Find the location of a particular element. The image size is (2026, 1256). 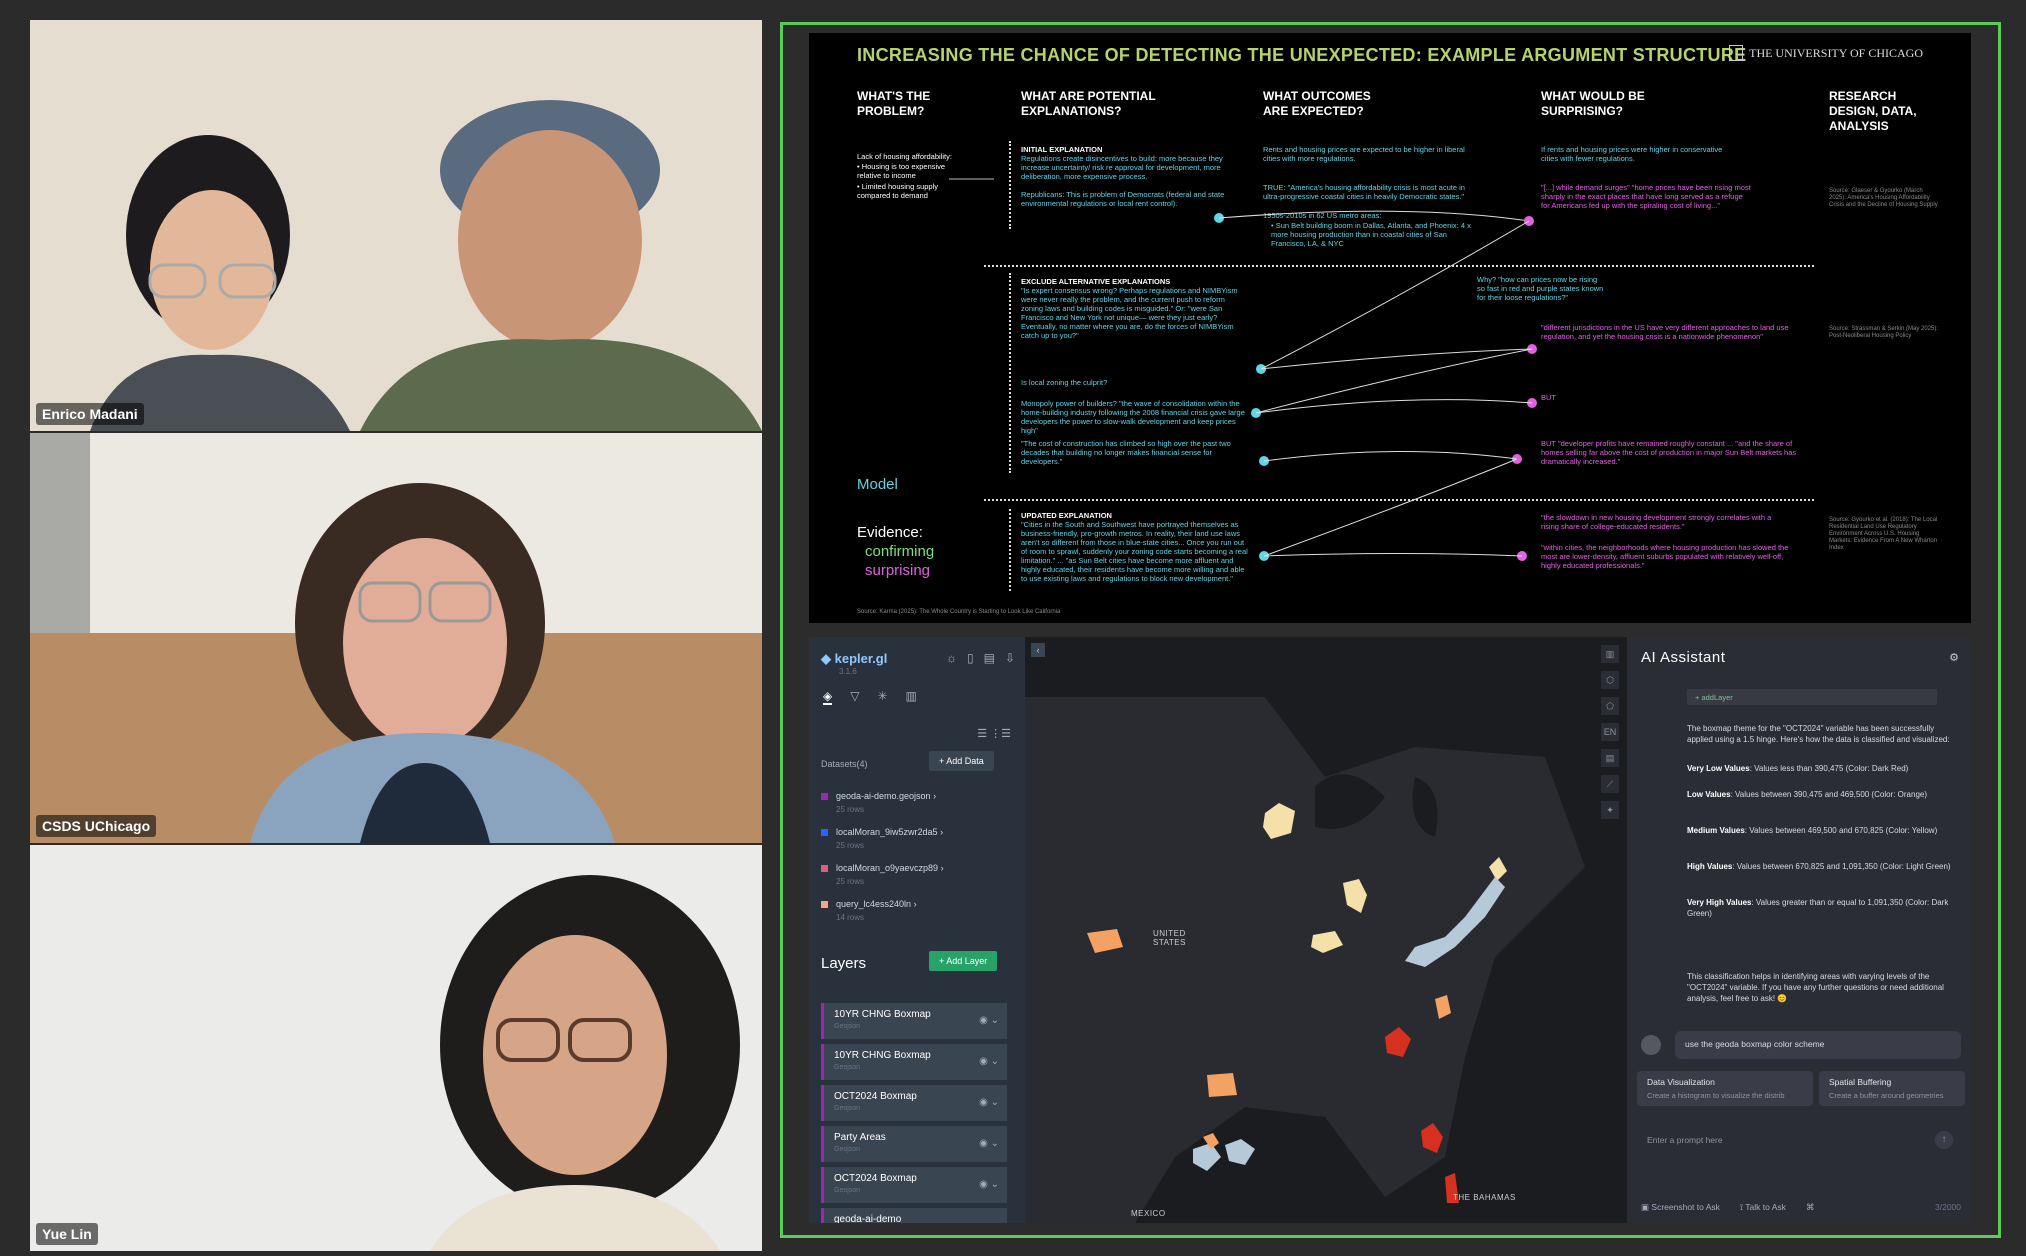

add-data-button: + Add Data is located at coordinates (961, 761).